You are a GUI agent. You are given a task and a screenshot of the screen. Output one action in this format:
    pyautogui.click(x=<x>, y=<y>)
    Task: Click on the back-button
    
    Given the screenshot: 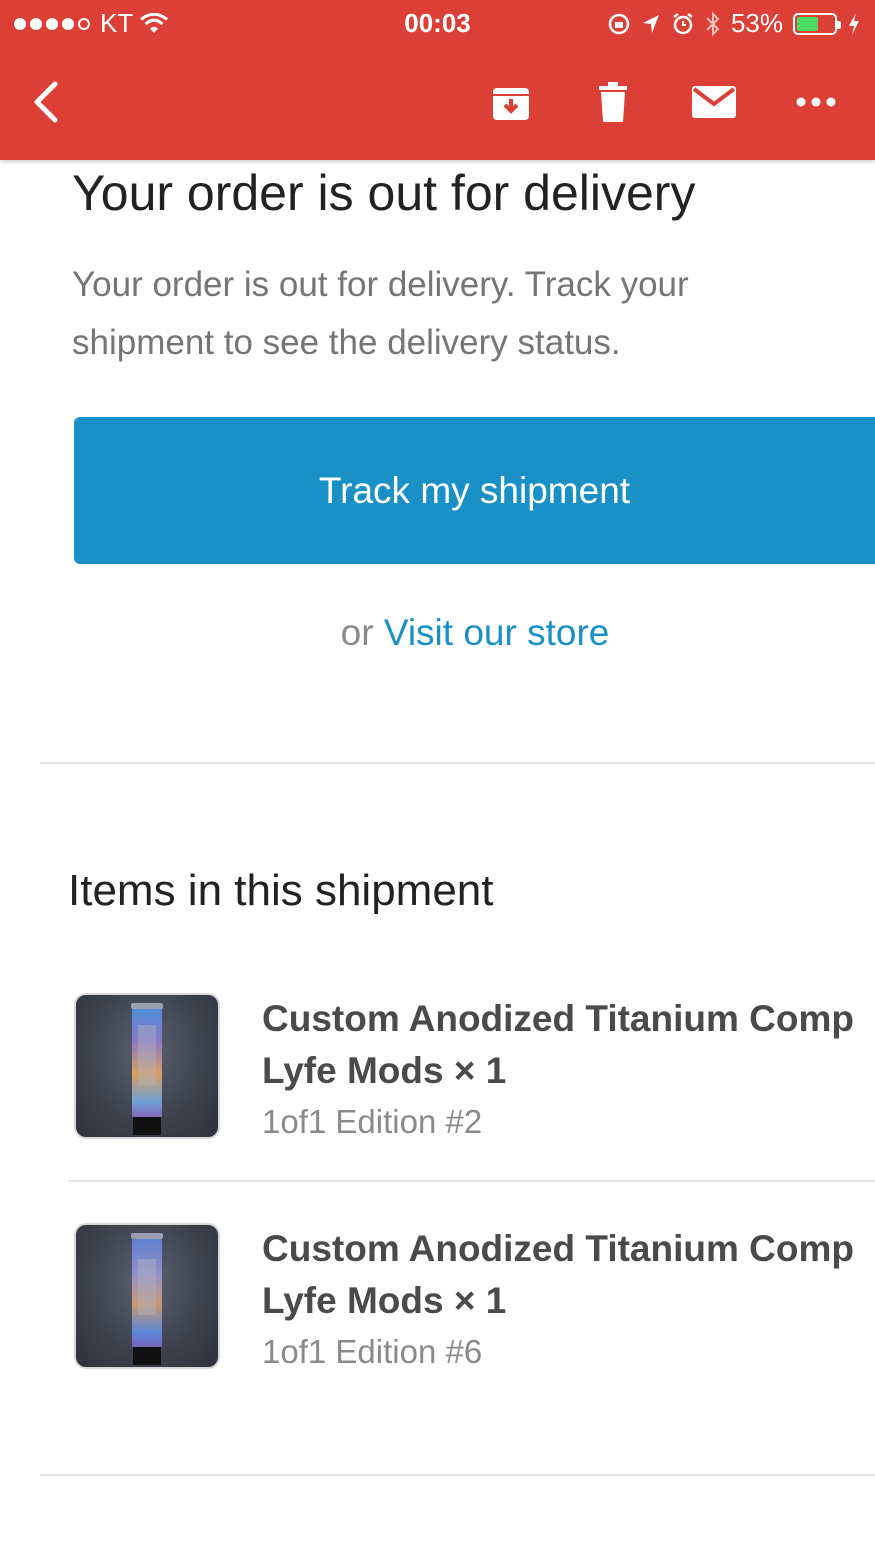 What is the action you would take?
    pyautogui.click(x=46, y=102)
    